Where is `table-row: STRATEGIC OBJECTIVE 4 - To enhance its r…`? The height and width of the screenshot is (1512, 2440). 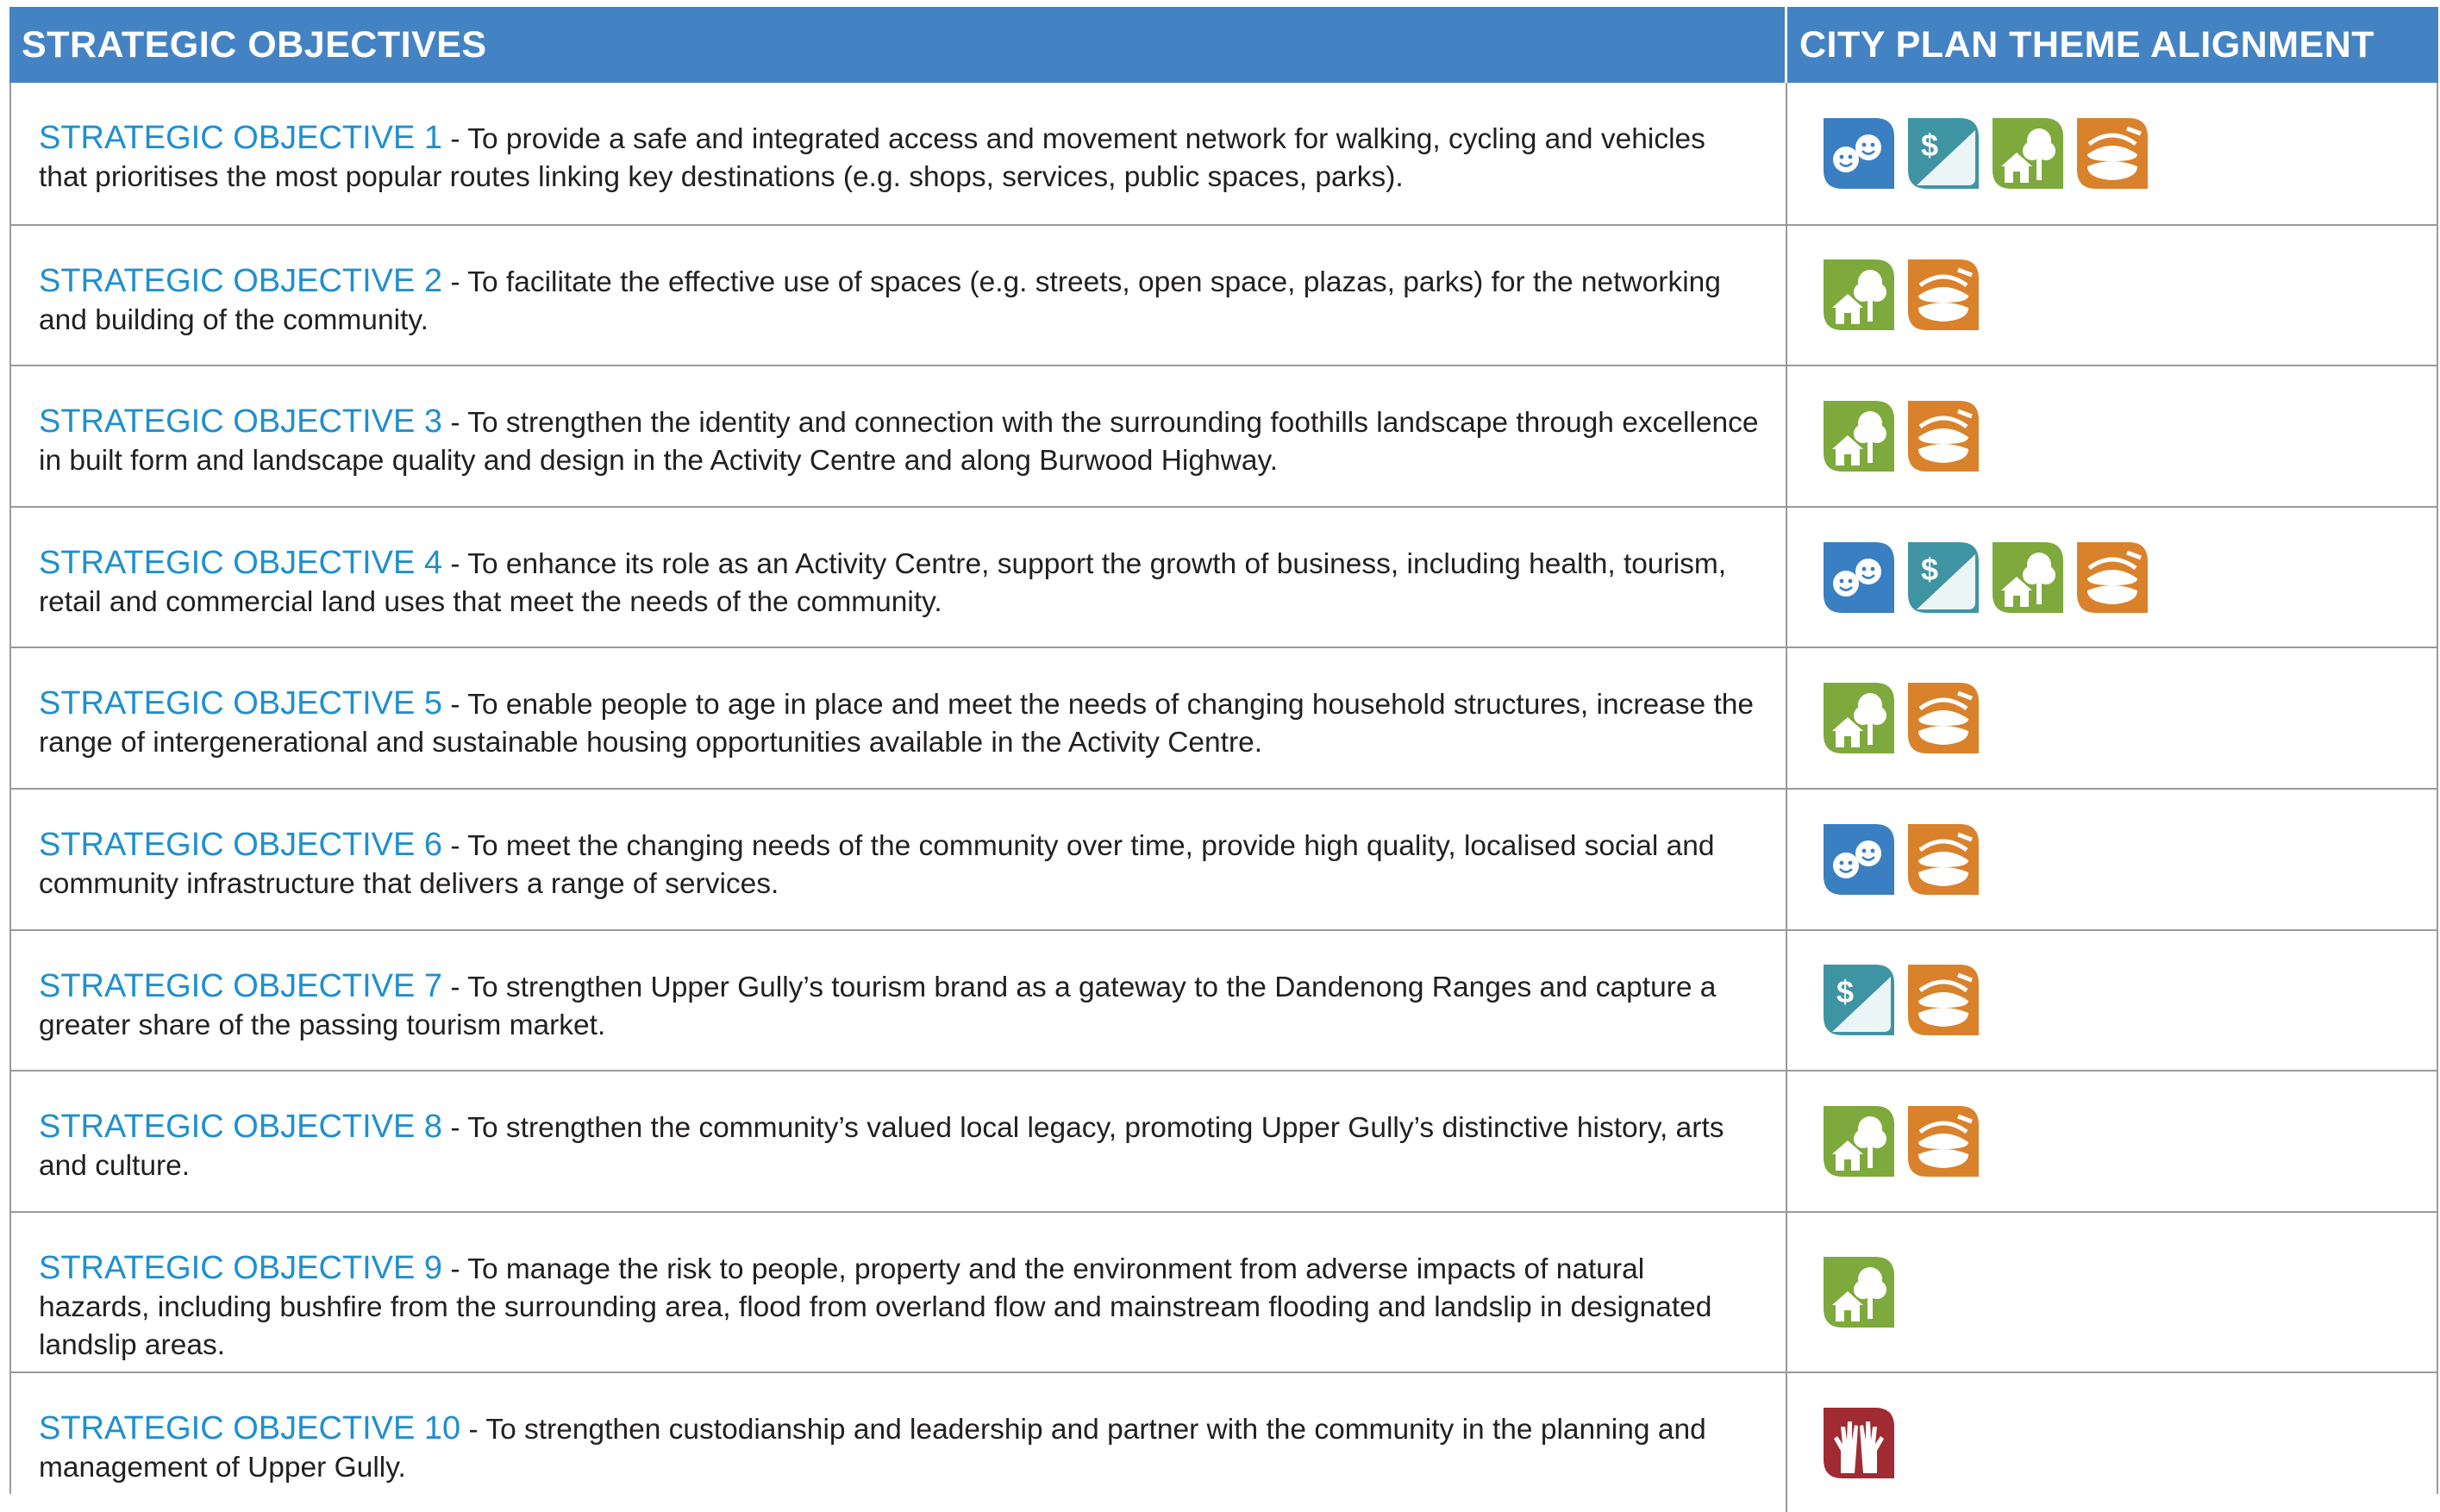 table-row: STRATEGIC OBJECTIVE 4 - To enhance its r… is located at coordinates (1223, 576).